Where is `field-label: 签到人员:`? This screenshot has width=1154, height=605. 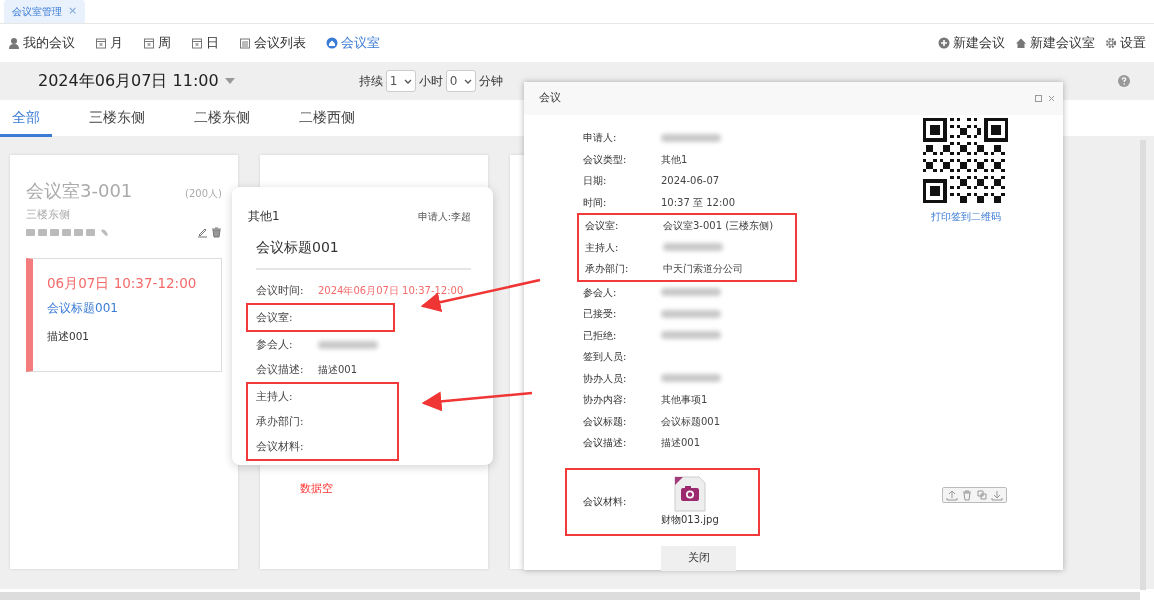
field-label: 签到人员: is located at coordinates (605, 357).